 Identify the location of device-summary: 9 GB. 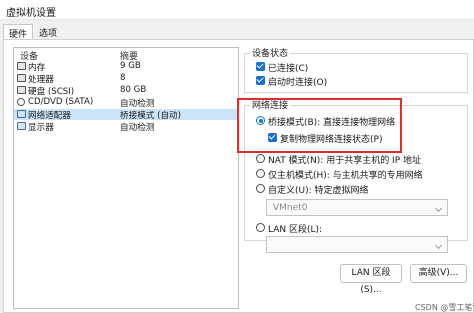
(130, 66).